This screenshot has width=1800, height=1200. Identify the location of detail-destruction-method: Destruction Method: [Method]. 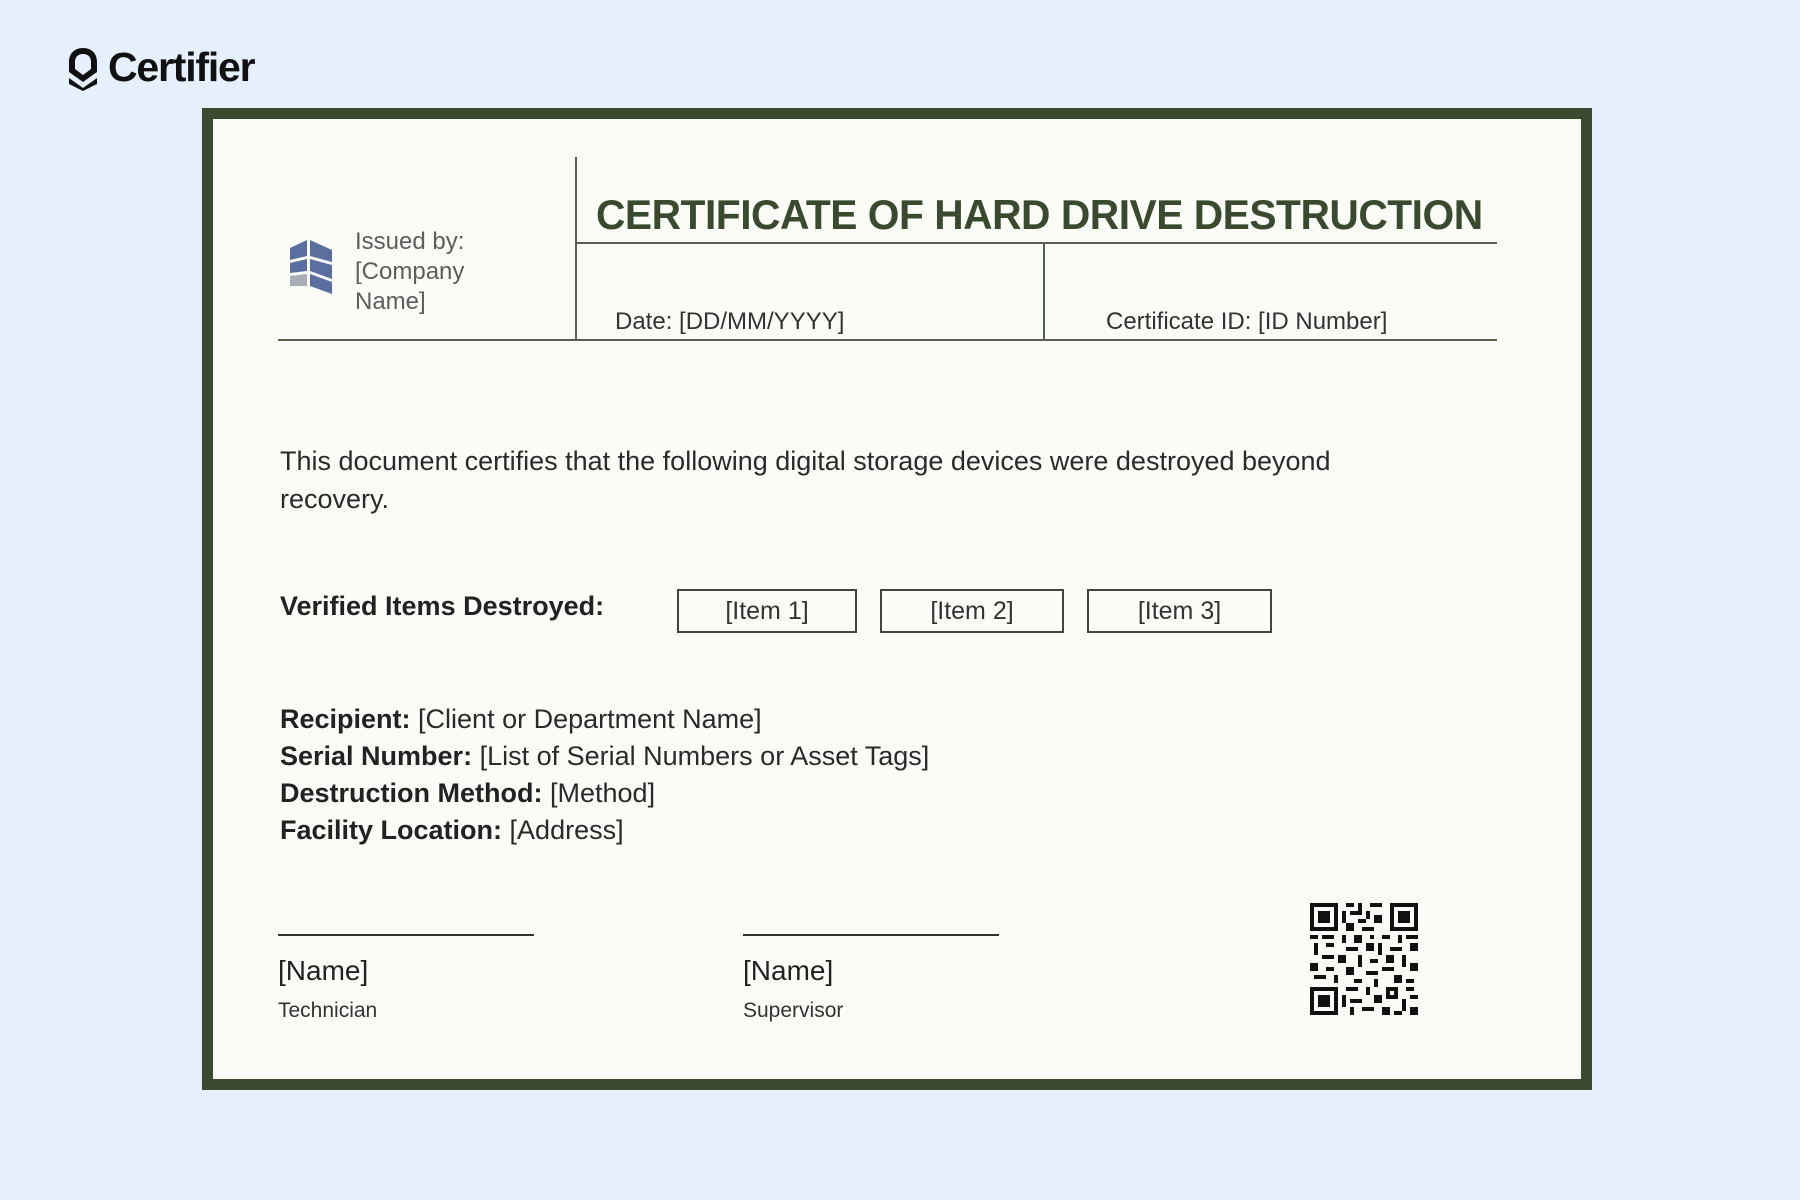
(468, 793).